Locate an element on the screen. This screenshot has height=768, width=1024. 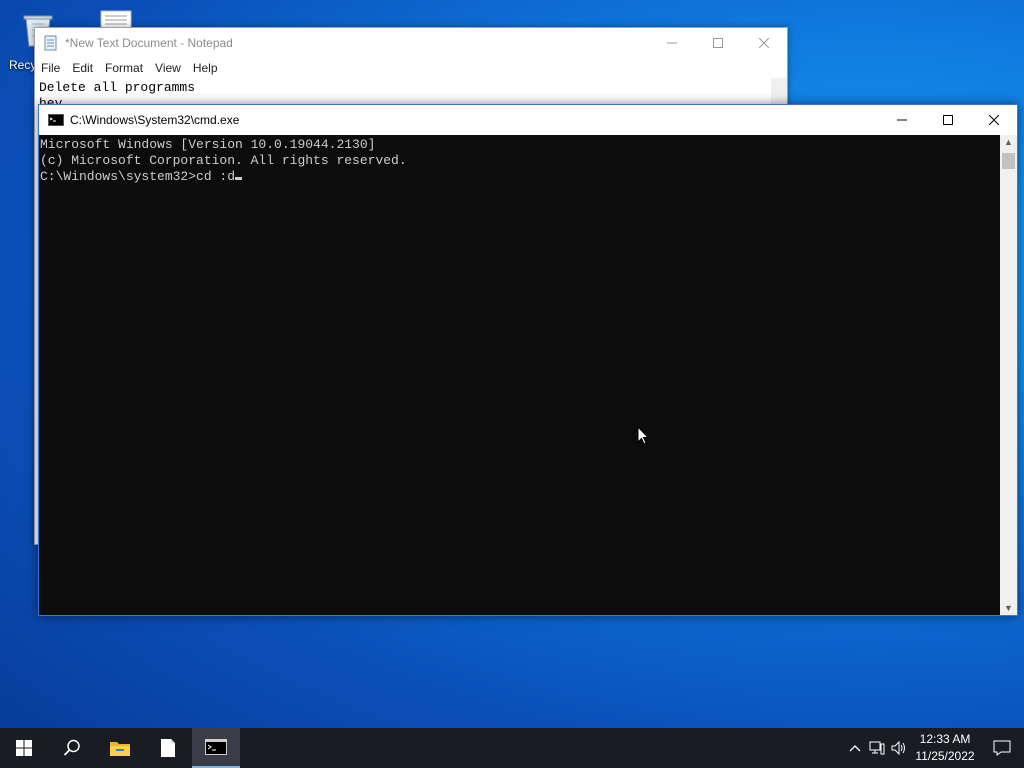
cmd-close-button is located at coordinates (994, 120).